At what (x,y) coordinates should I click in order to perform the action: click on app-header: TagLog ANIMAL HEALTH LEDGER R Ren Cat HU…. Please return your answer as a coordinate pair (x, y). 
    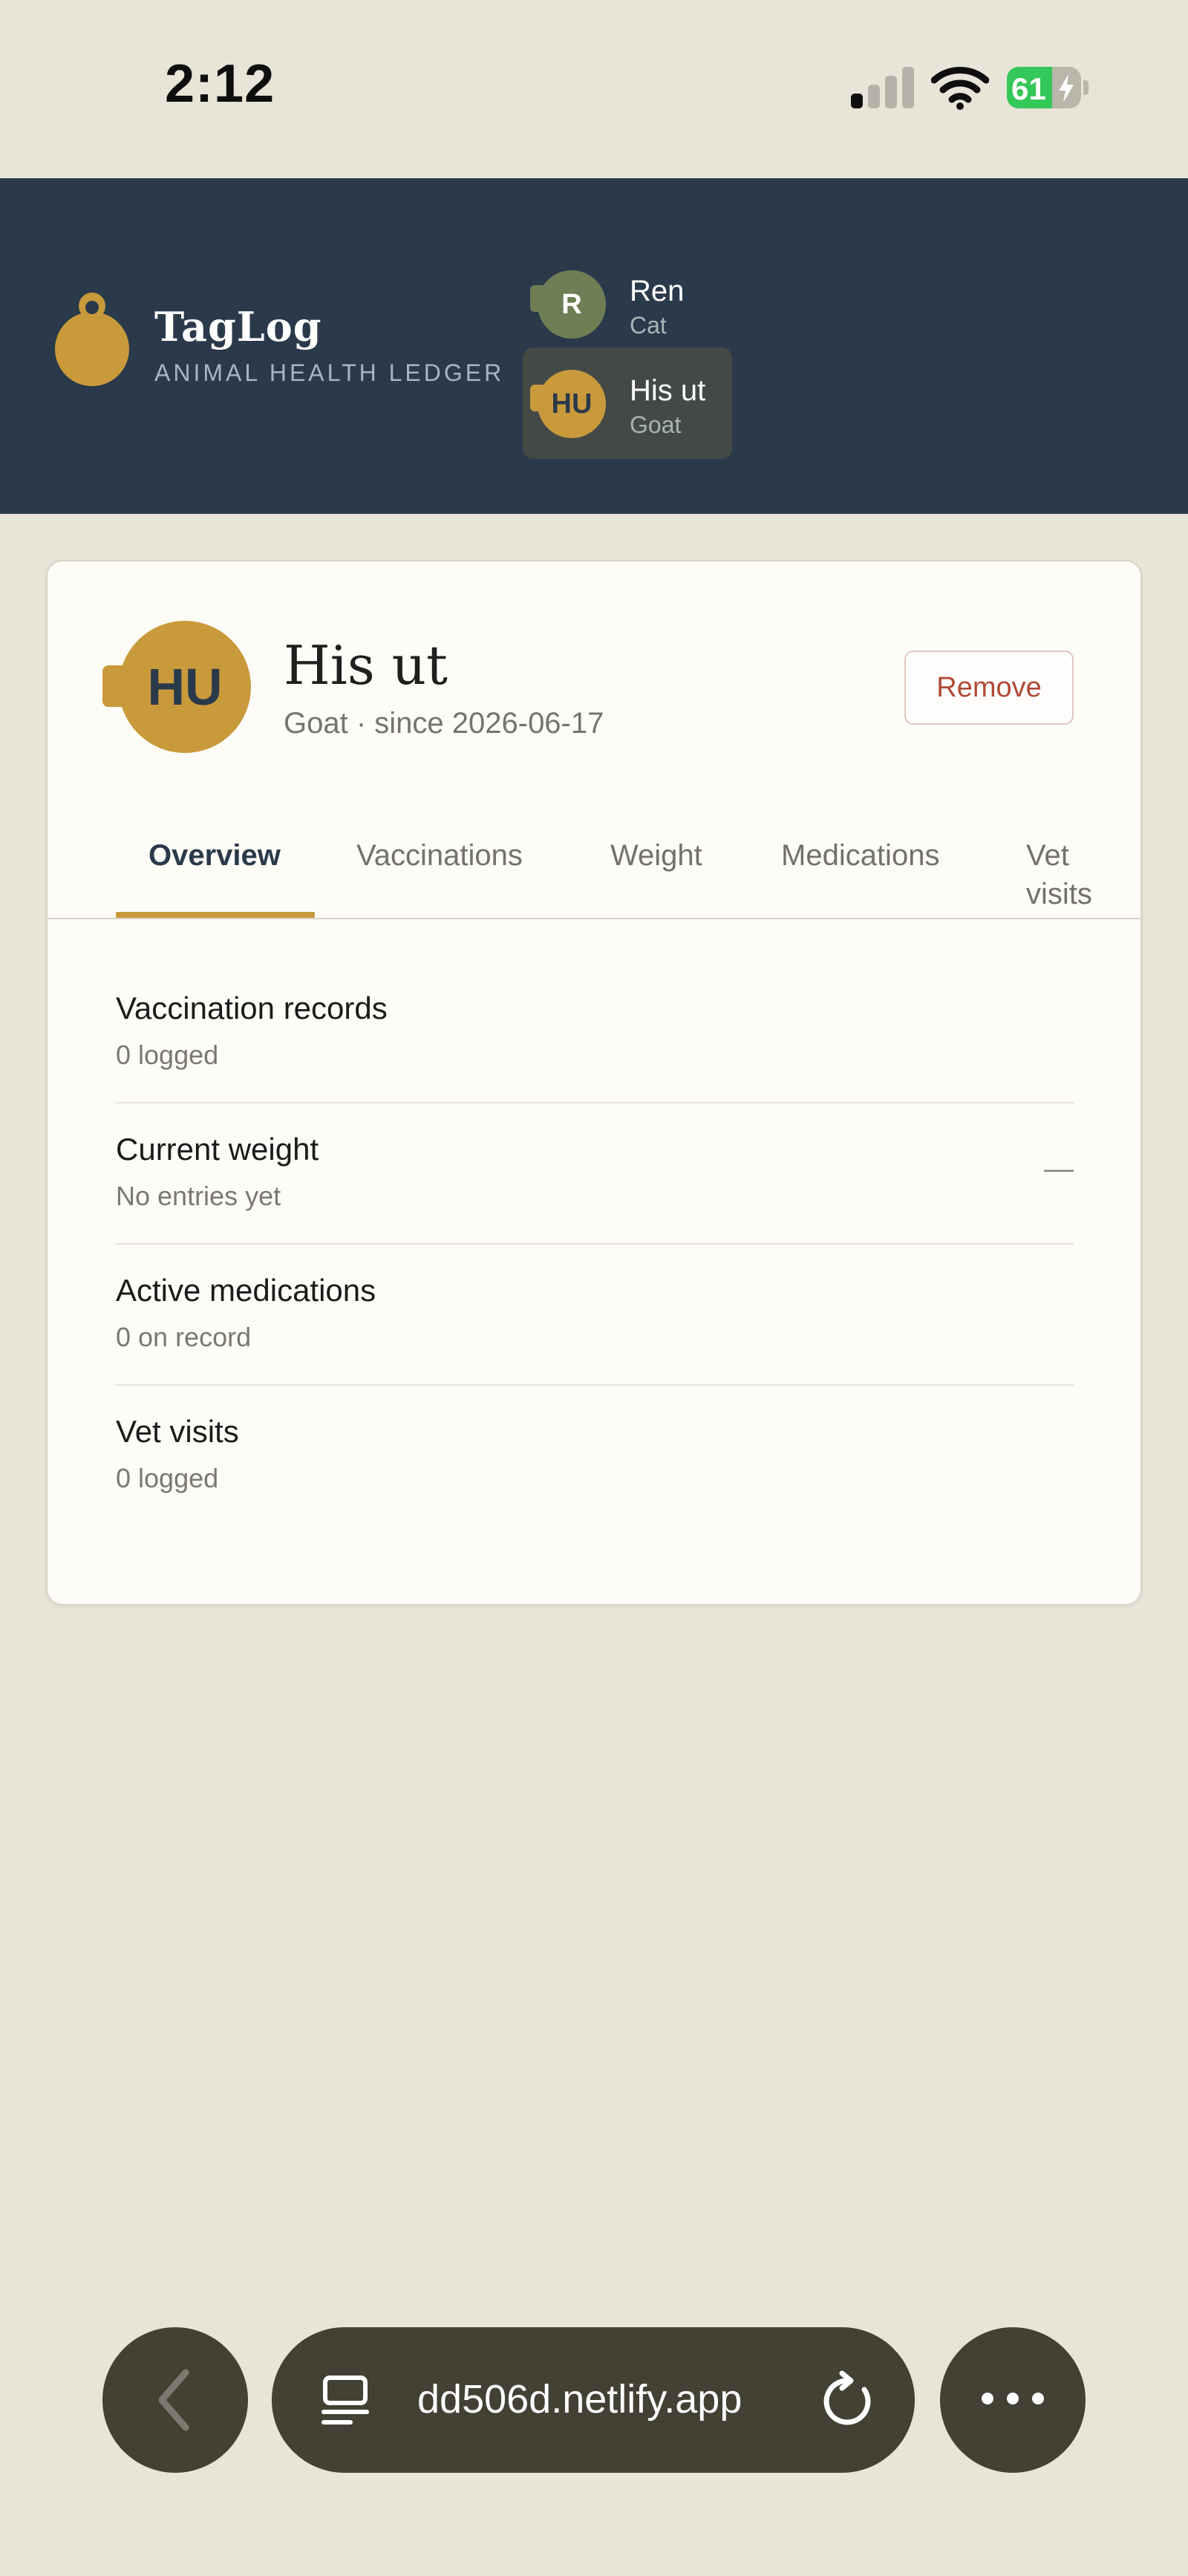
    Looking at the image, I should click on (594, 346).